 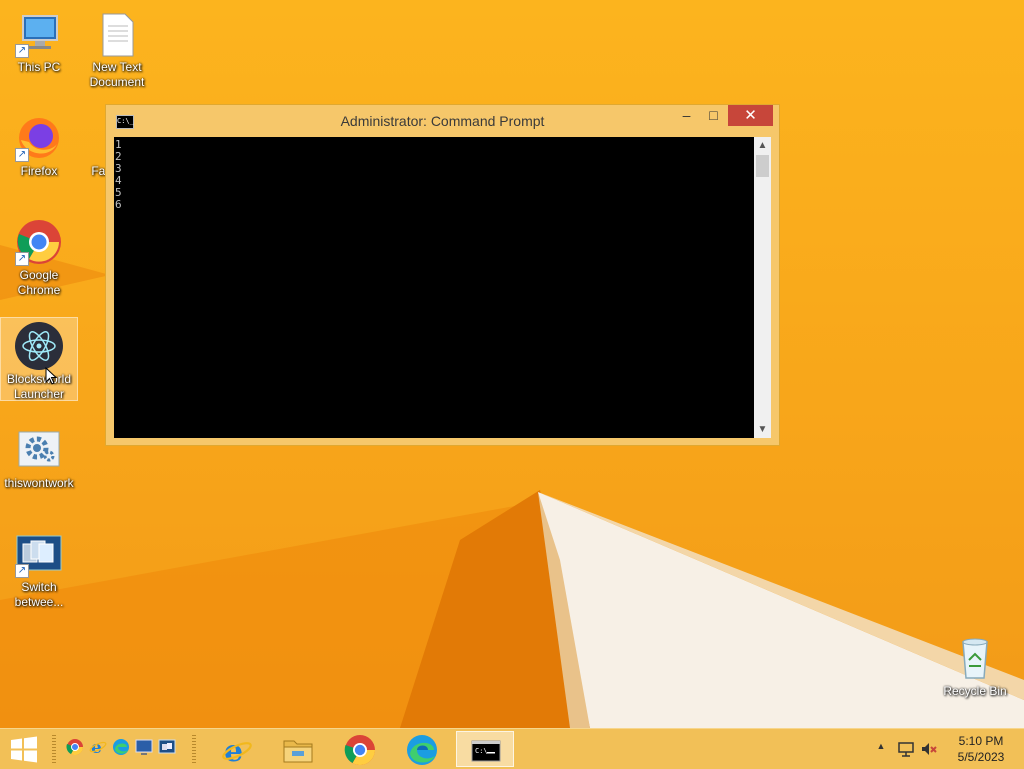 I want to click on scroll-up-button: ▲, so click(x=762, y=145).